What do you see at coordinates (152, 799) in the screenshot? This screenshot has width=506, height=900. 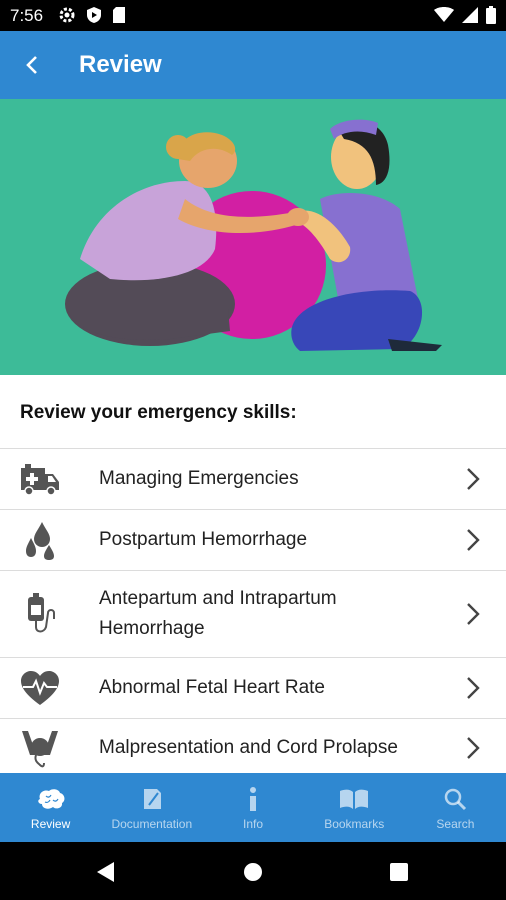 I see `document-icon` at bounding box center [152, 799].